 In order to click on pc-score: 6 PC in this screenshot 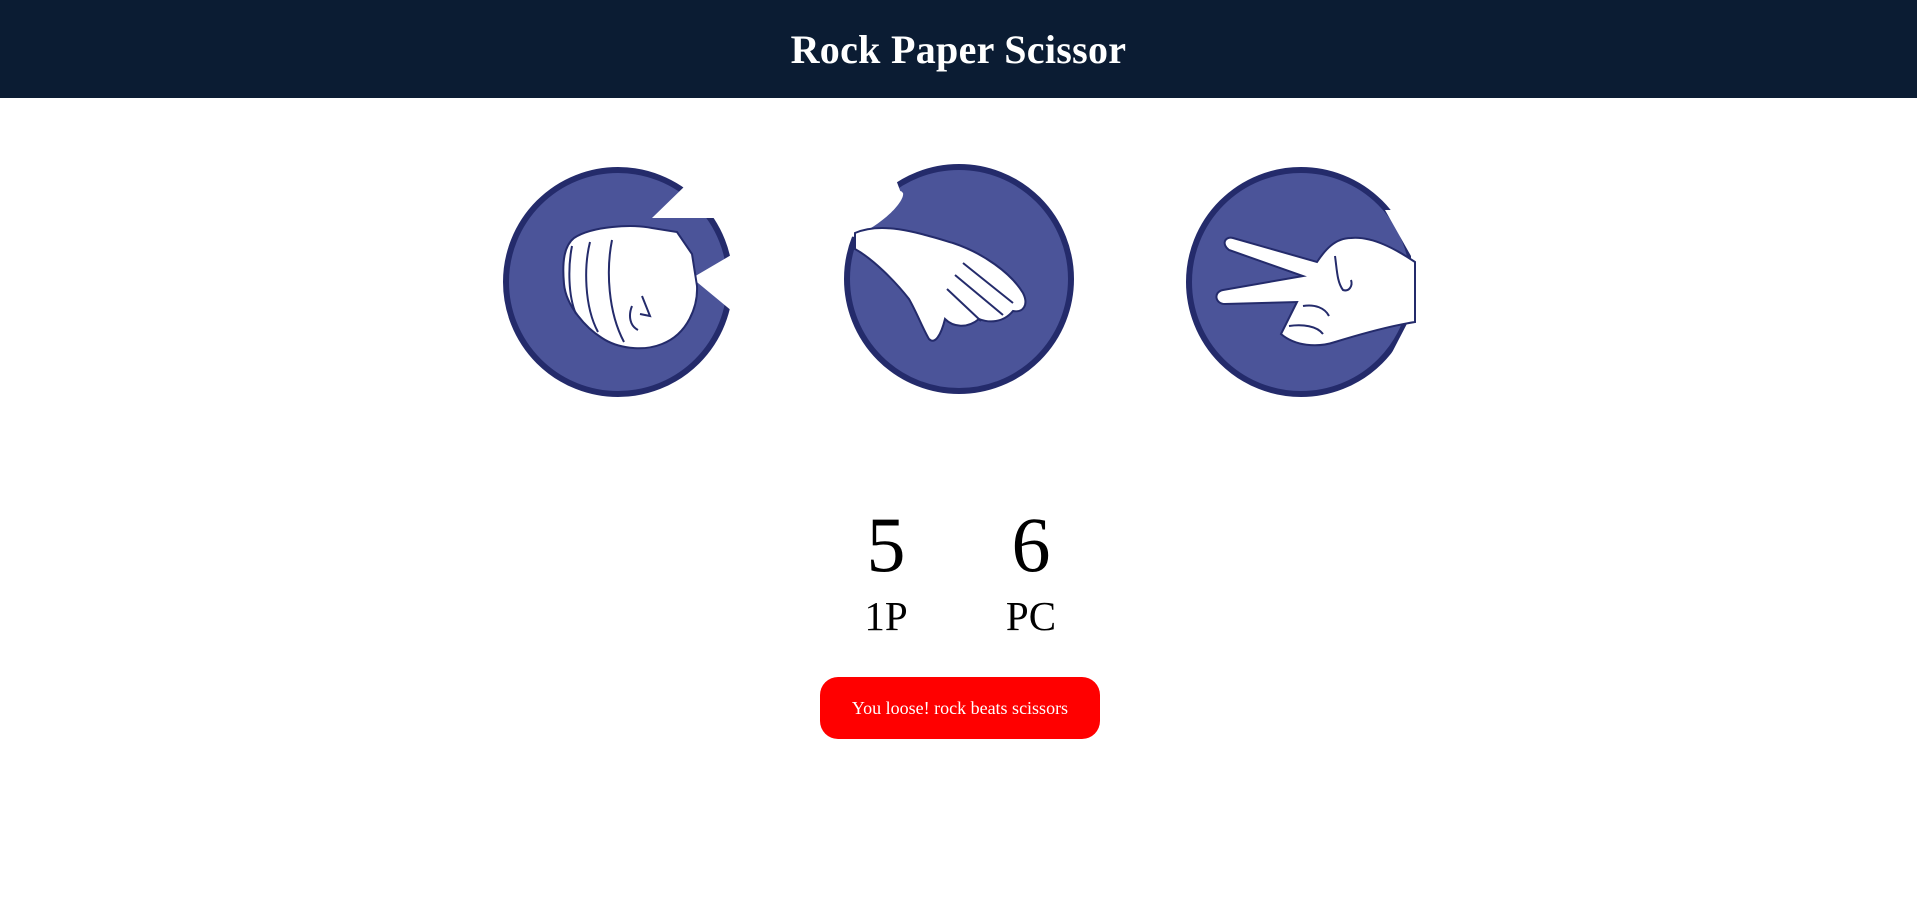, I will do `click(1031, 571)`.